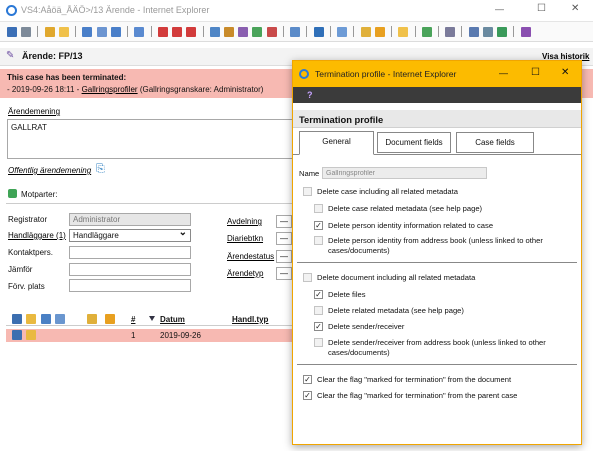 The height and width of the screenshot is (451, 593). Describe the element at coordinates (157, 139) in the screenshot. I see `arendemening-textarea: GALLRAT` at that location.